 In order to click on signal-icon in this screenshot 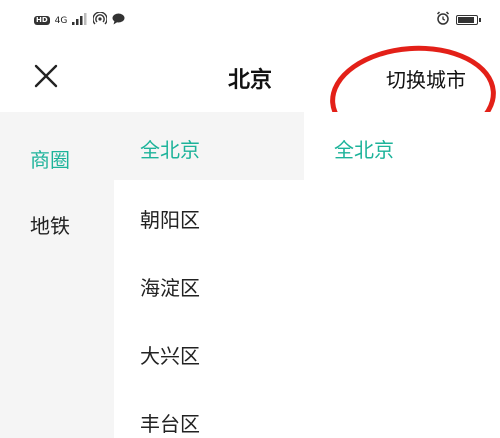, I will do `click(80, 20)`.